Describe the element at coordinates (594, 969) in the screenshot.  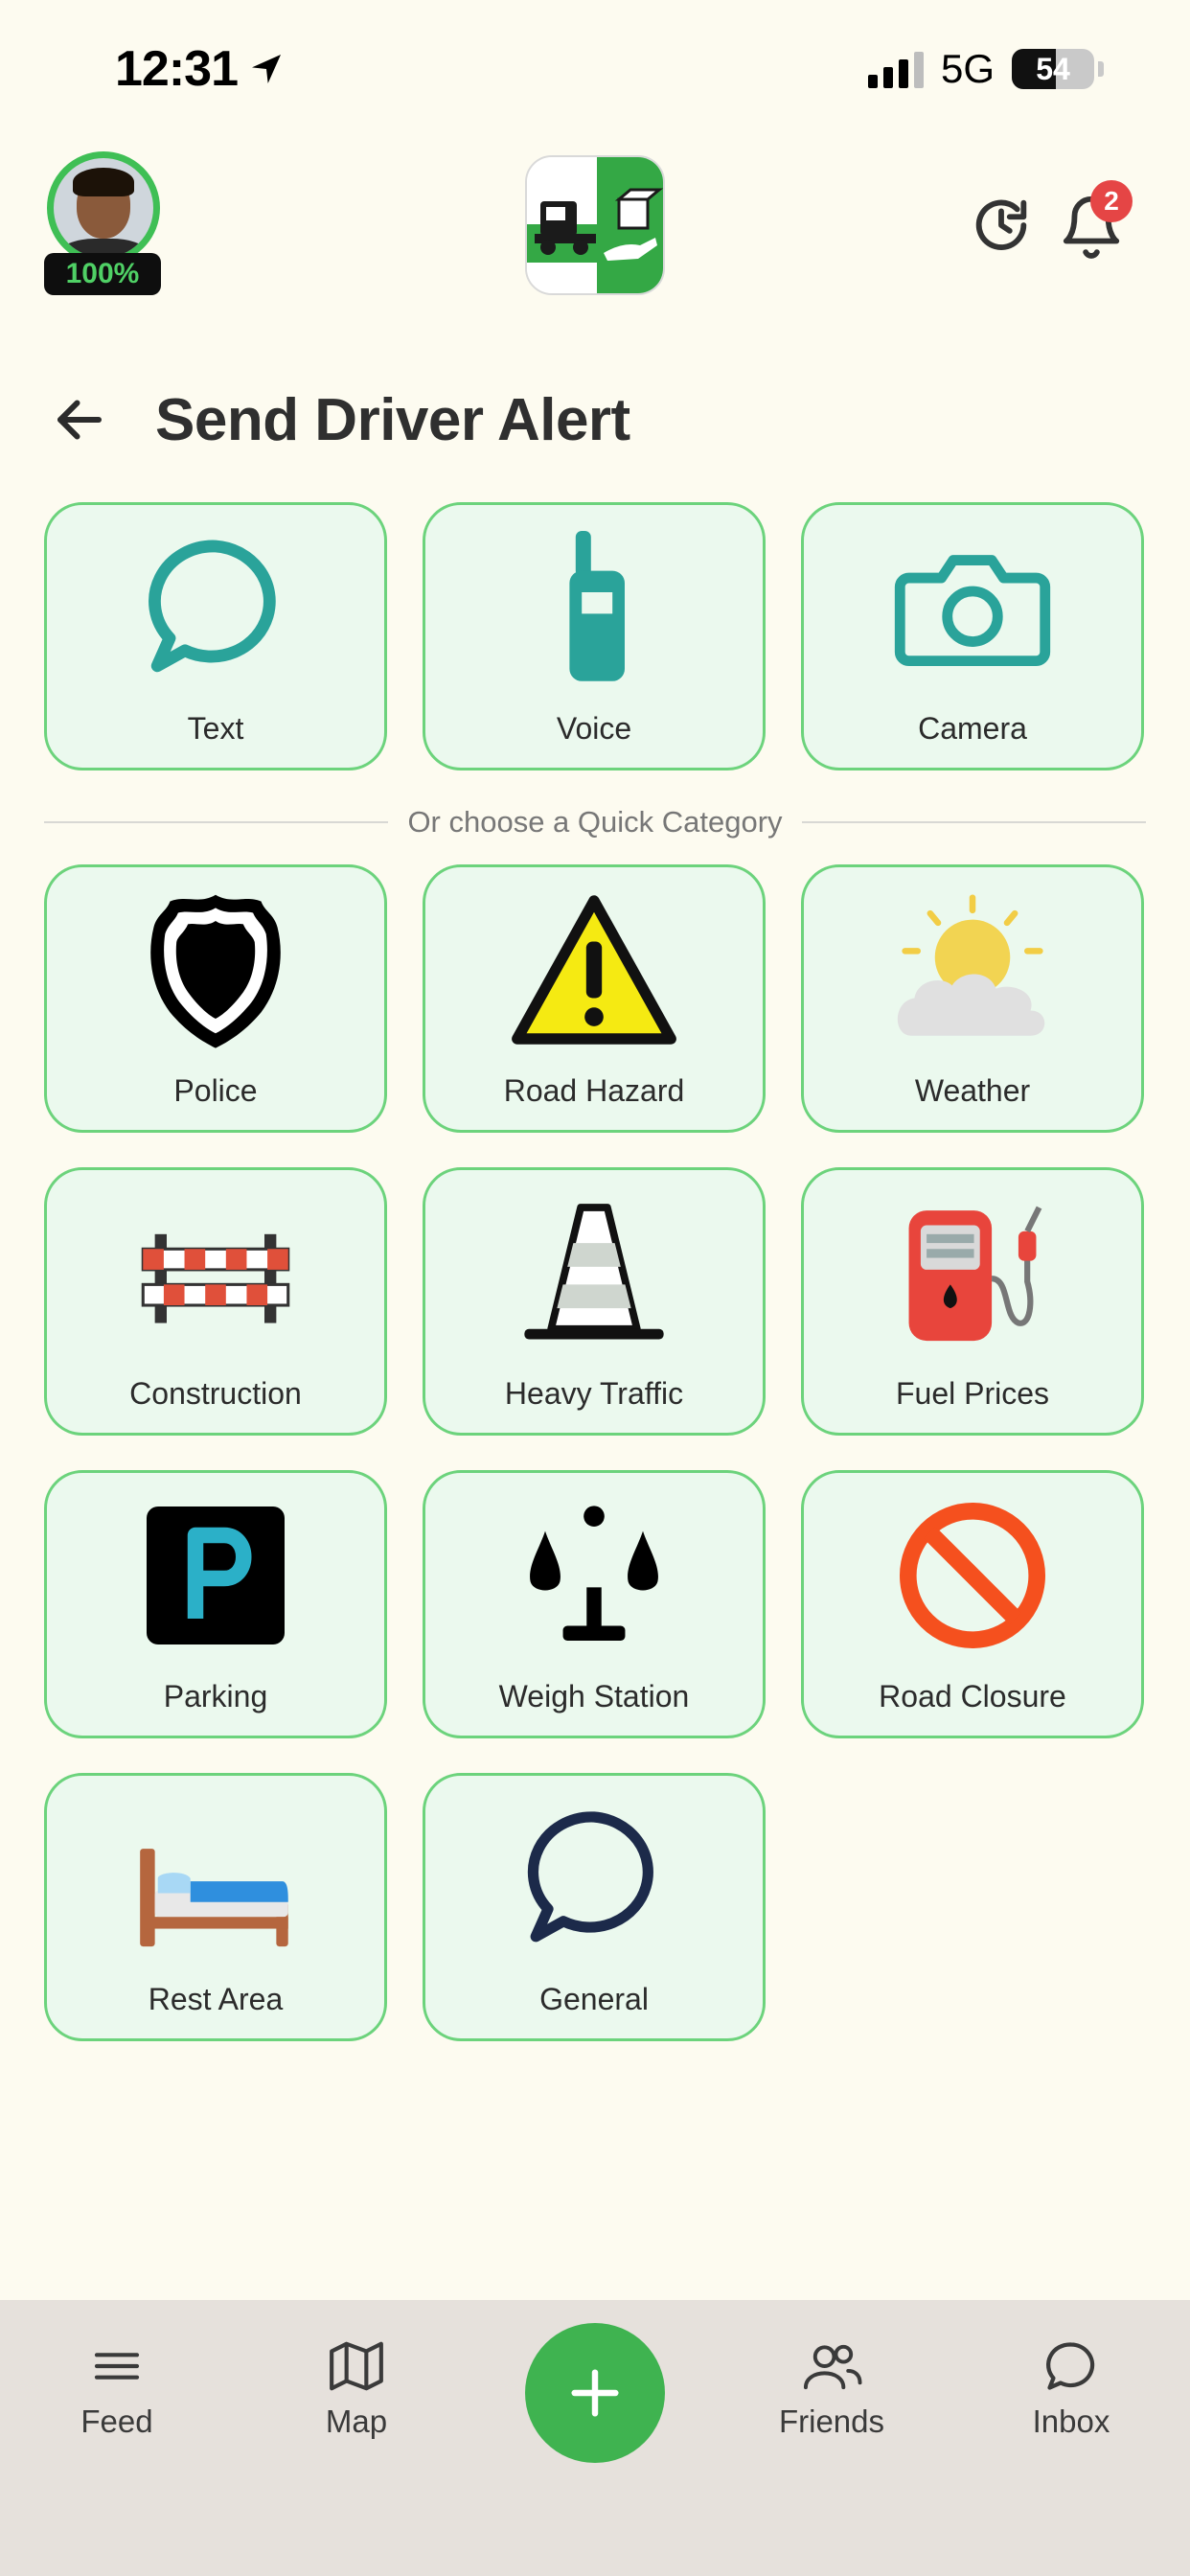
I see `warning-sign-icon` at that location.